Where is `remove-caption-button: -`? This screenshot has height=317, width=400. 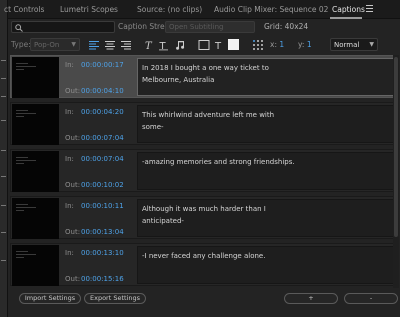 remove-caption-button: - is located at coordinates (371, 298).